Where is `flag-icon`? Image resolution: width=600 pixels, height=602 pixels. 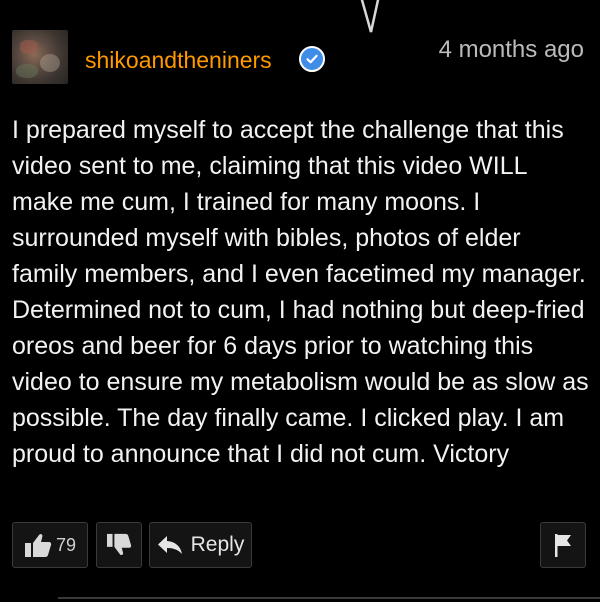 flag-icon is located at coordinates (563, 545).